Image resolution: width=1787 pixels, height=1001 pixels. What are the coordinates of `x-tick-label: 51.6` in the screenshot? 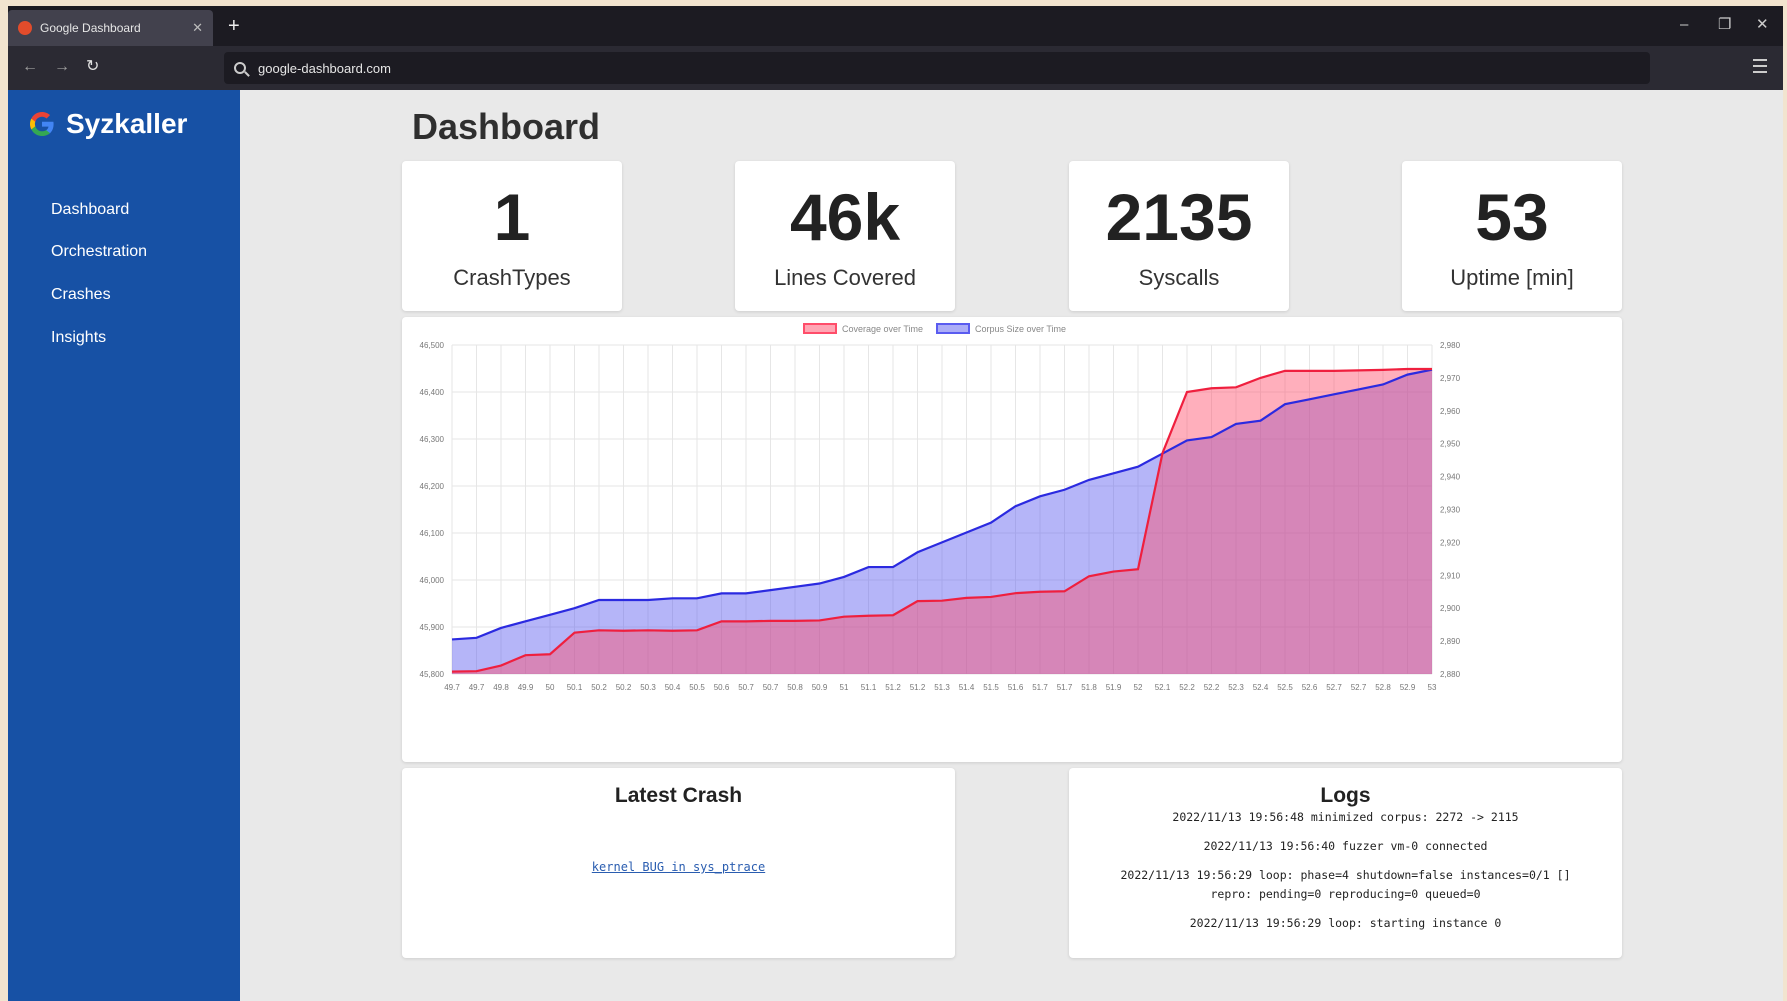 It's located at (1016, 687).